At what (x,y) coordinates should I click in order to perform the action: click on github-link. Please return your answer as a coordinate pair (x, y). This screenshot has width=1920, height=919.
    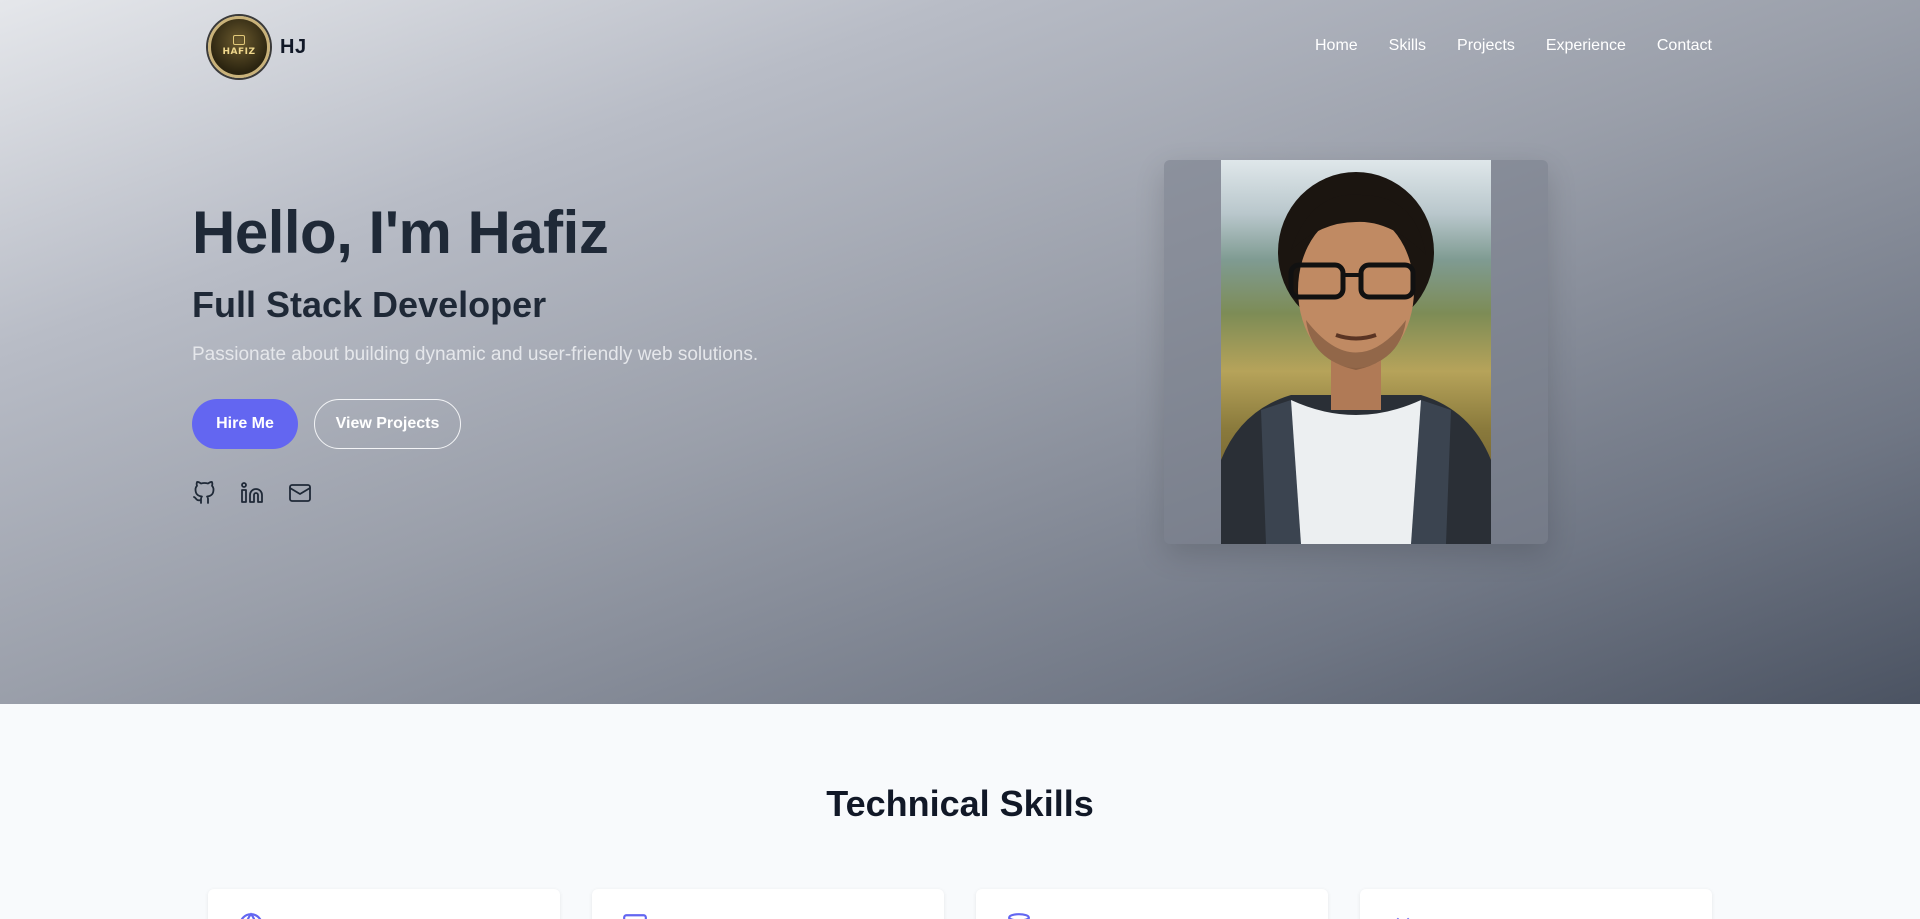
    Looking at the image, I should click on (204, 493).